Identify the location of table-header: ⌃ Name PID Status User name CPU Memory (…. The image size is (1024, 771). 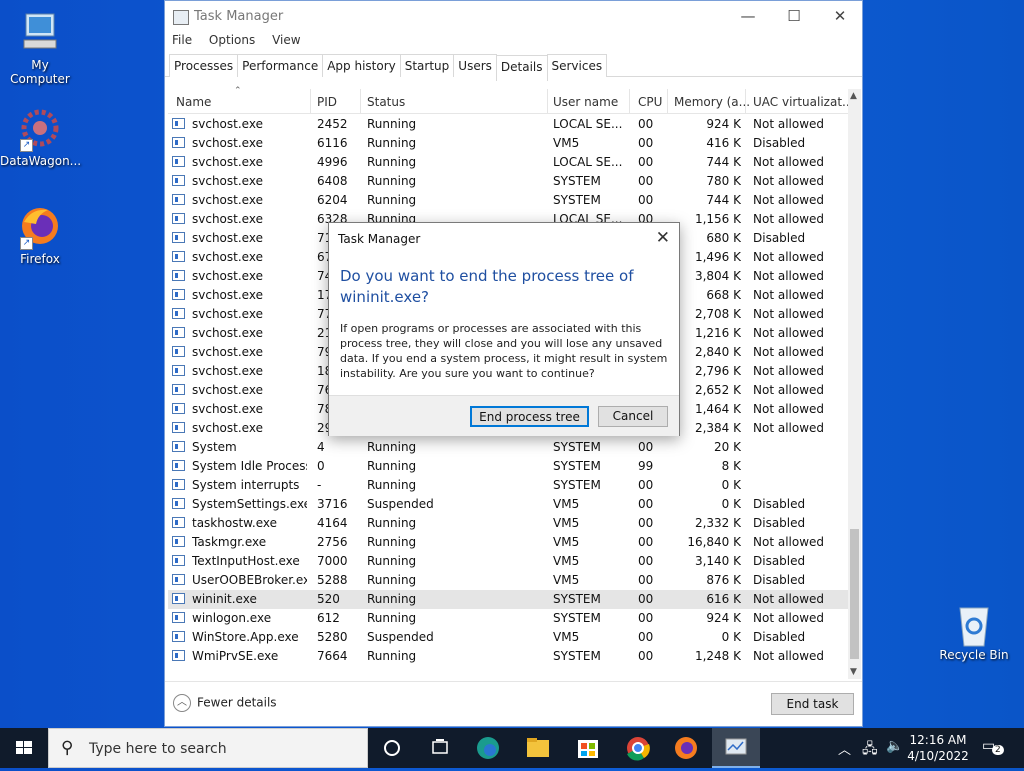
(510, 100).